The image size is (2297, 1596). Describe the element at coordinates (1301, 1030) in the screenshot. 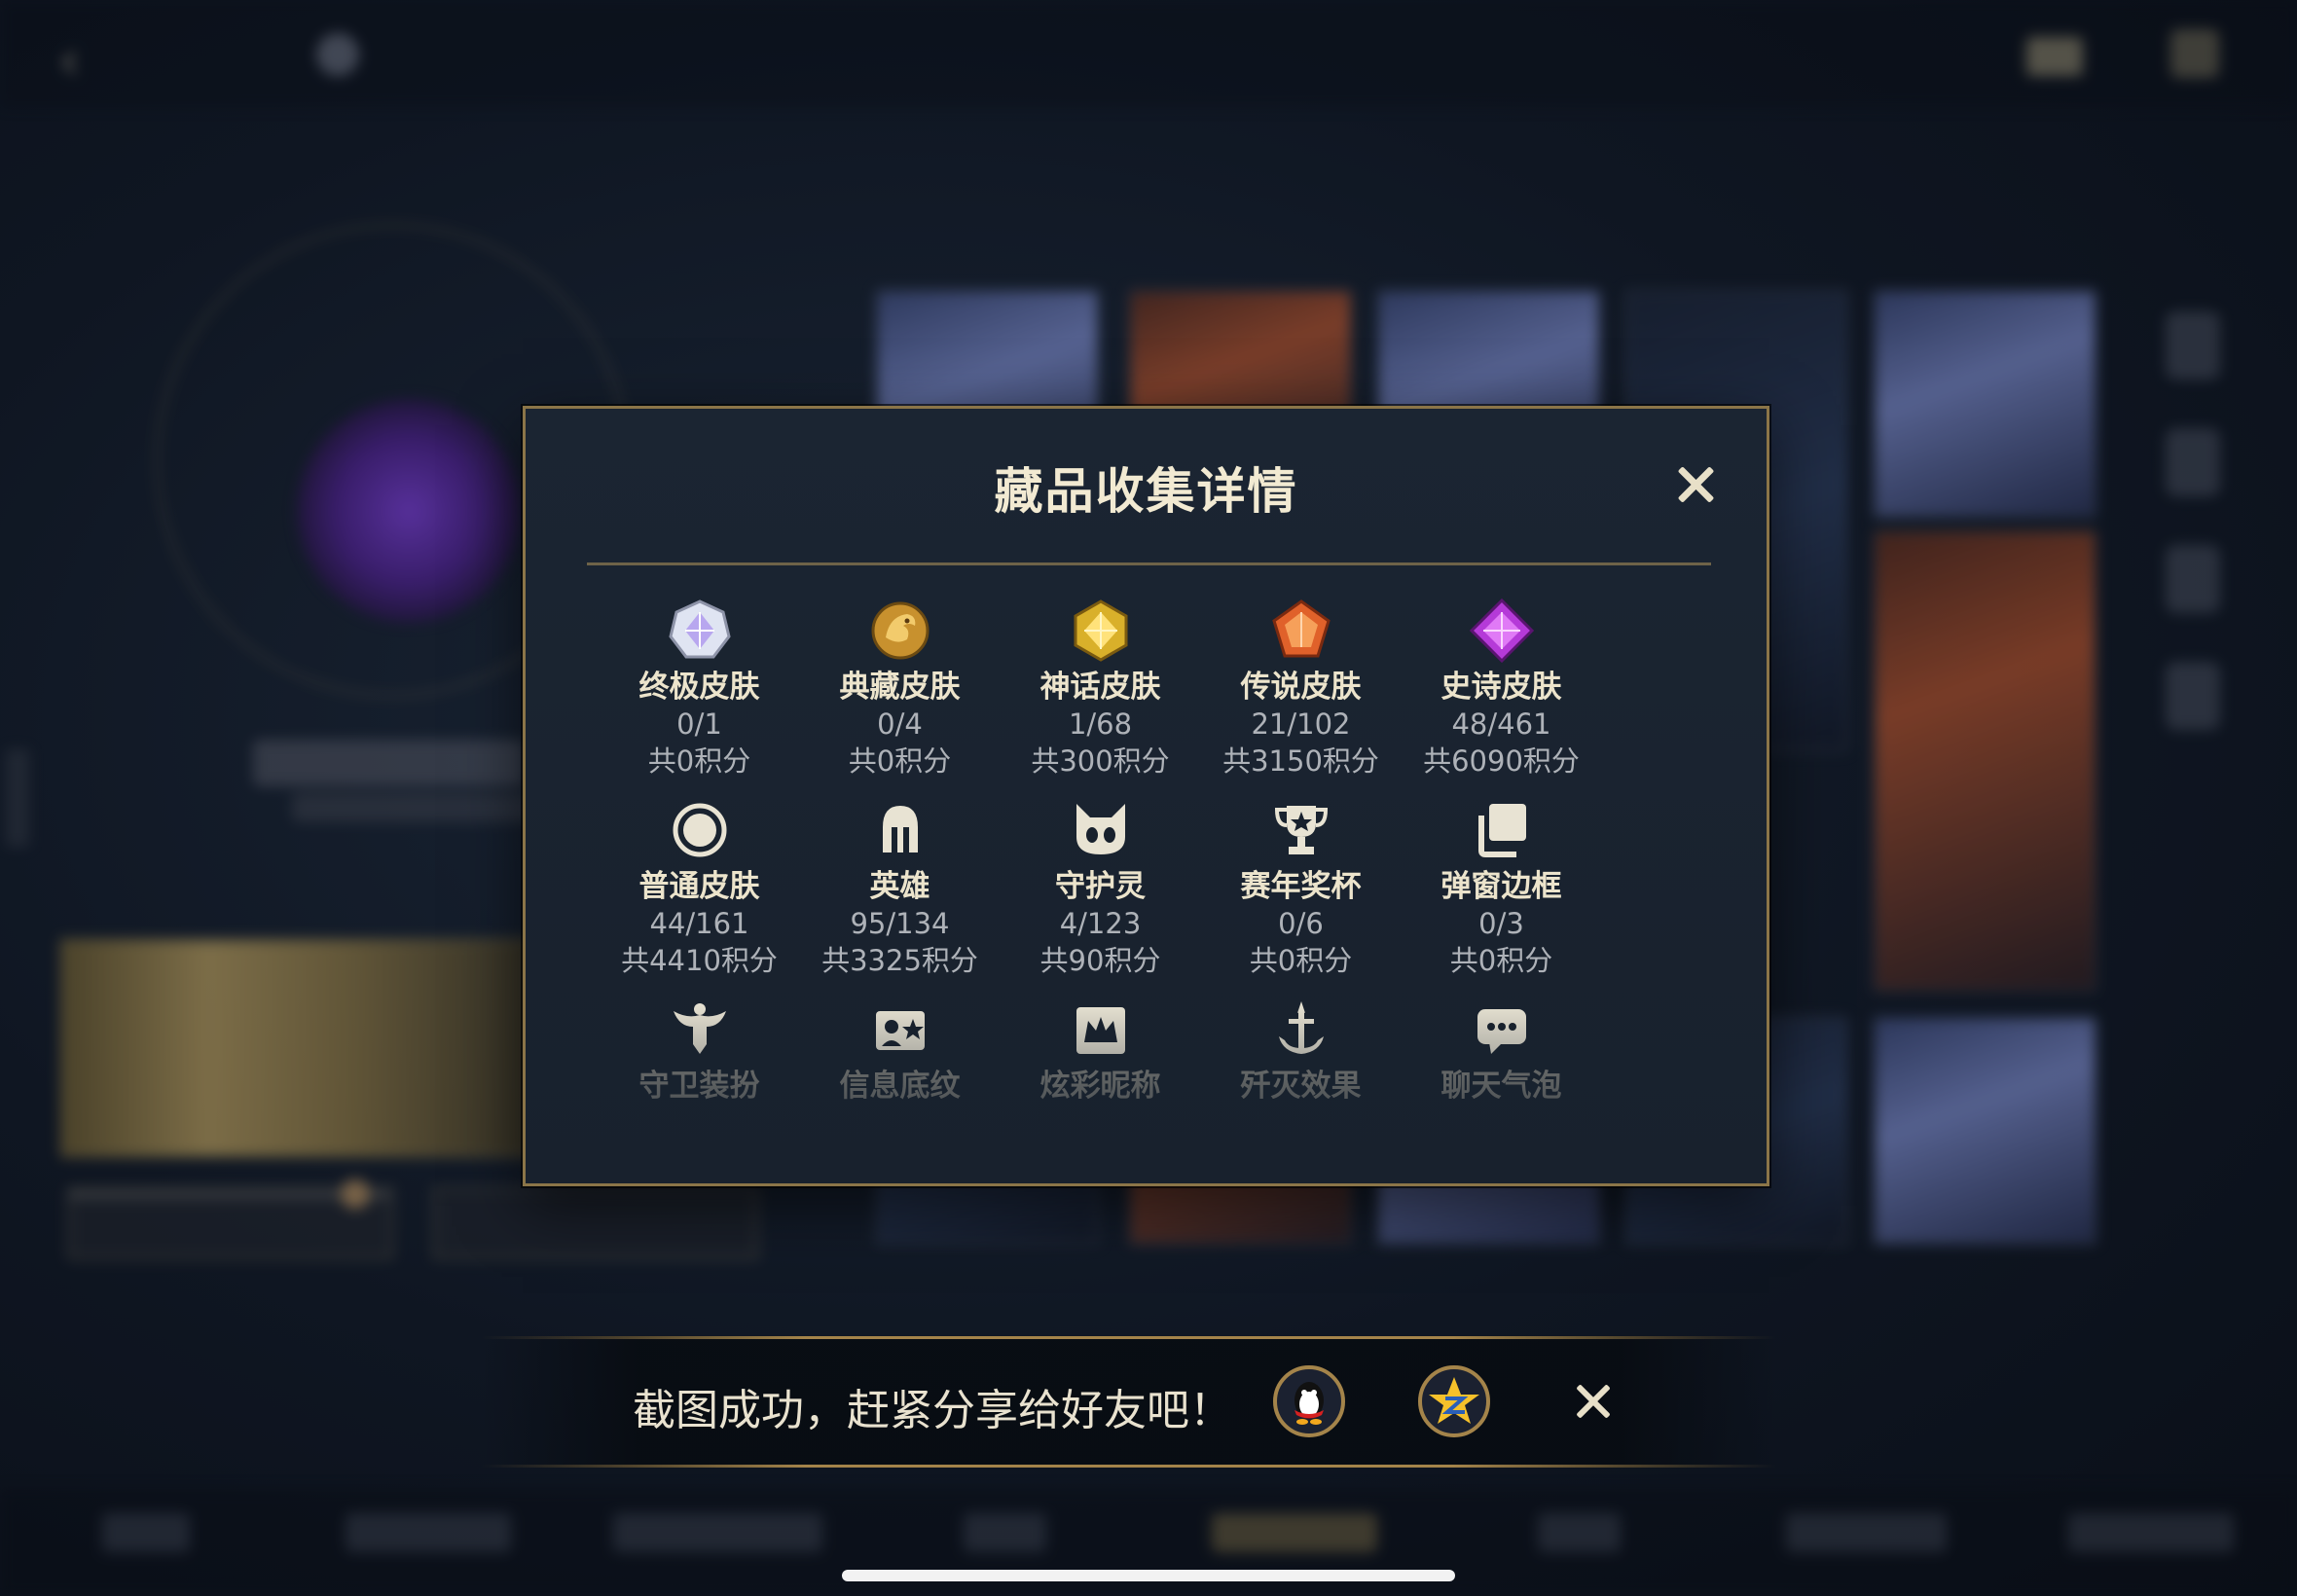

I see `elimination-effect-icon` at that location.